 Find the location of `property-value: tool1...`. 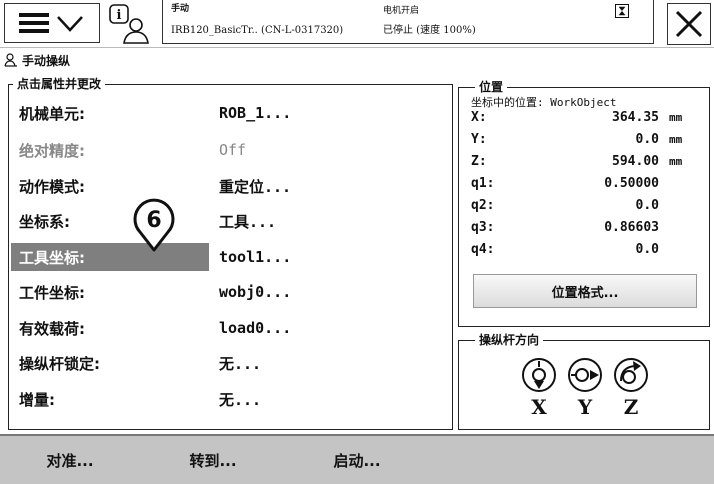

property-value: tool1... is located at coordinates (255, 257).